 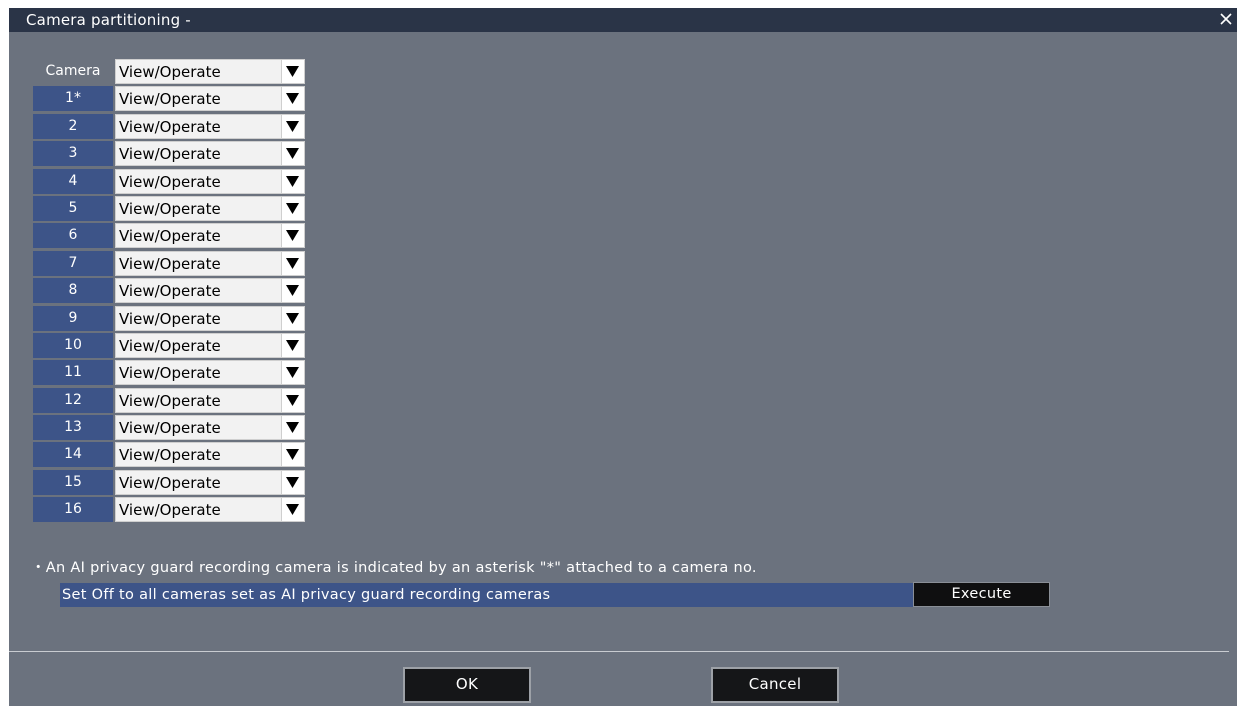 What do you see at coordinates (619, 651) in the screenshot?
I see `footer-divider` at bounding box center [619, 651].